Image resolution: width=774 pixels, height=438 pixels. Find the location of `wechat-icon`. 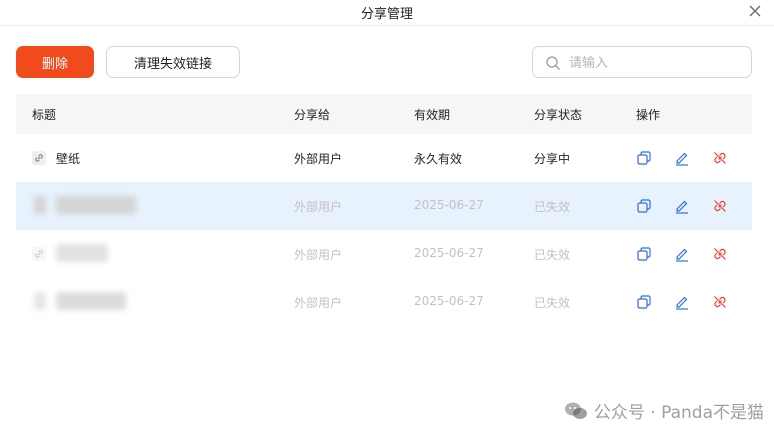

wechat-icon is located at coordinates (576, 411).